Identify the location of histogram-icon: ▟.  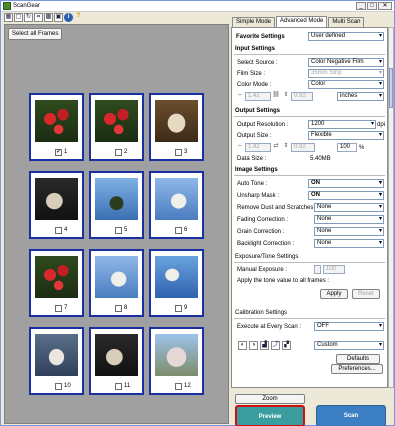
(264, 345).